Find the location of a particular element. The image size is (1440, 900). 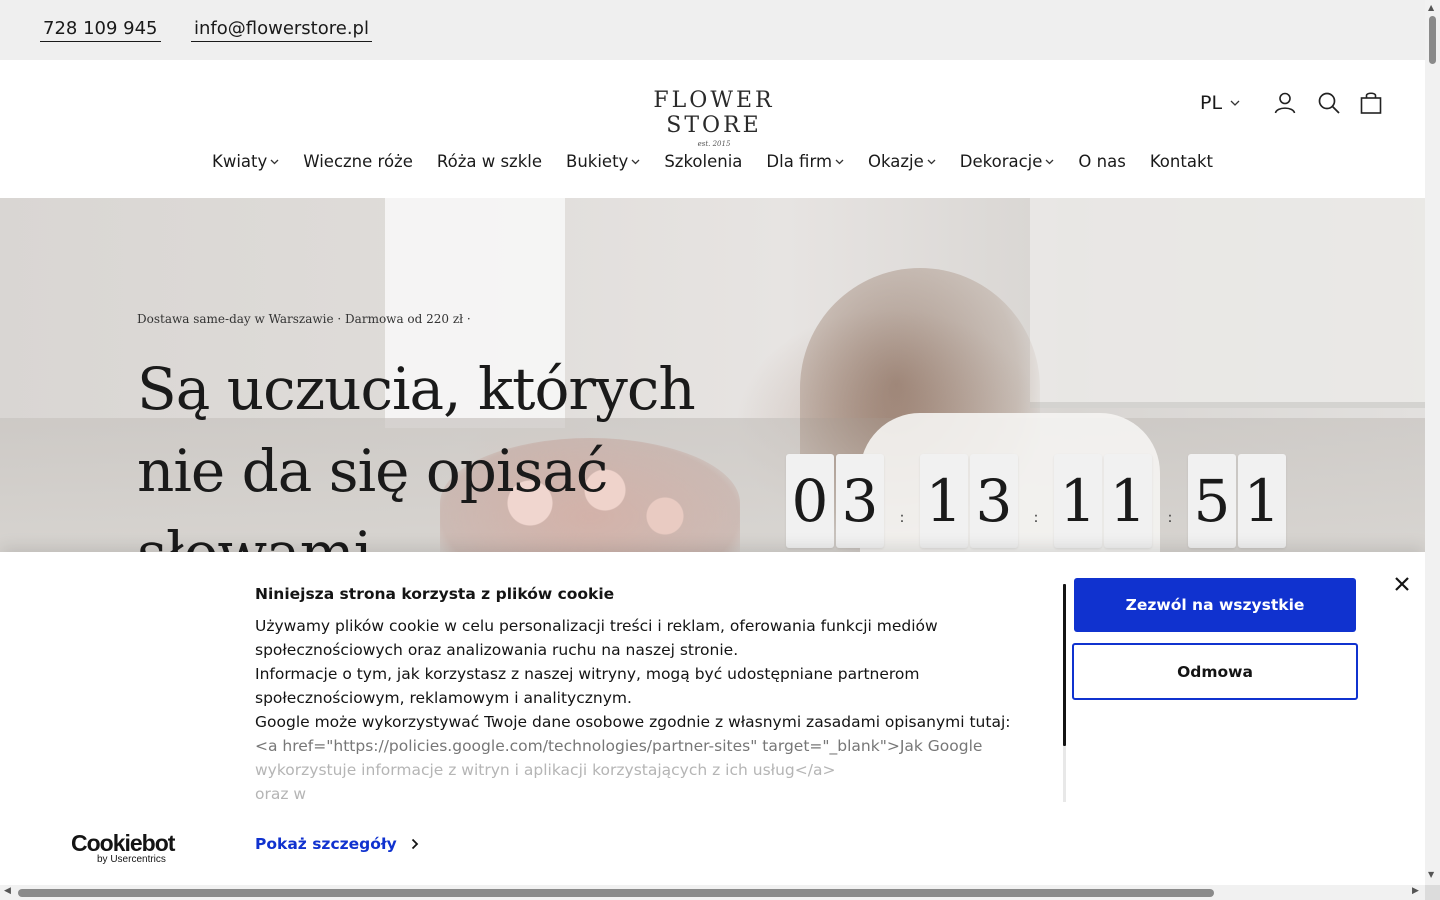

cookie-text-scroll-track is located at coordinates (1064, 774).